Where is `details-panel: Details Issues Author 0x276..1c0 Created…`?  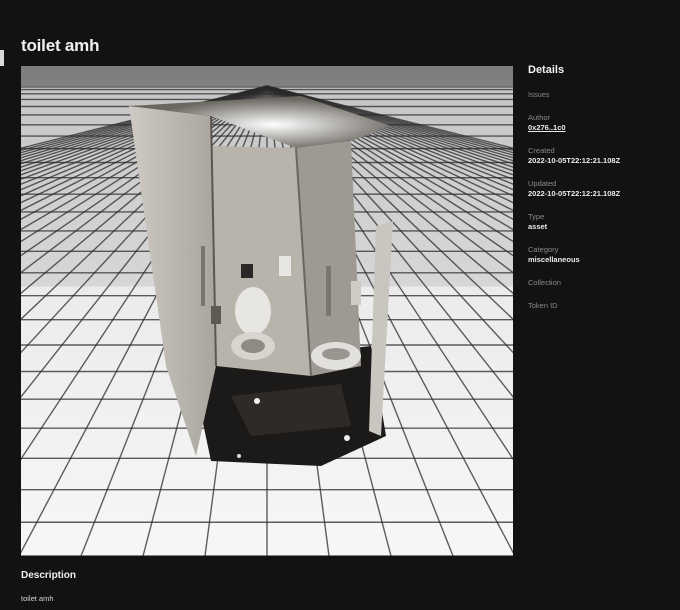 details-panel: Details Issues Author 0x276..1c0 Created… is located at coordinates (603, 194).